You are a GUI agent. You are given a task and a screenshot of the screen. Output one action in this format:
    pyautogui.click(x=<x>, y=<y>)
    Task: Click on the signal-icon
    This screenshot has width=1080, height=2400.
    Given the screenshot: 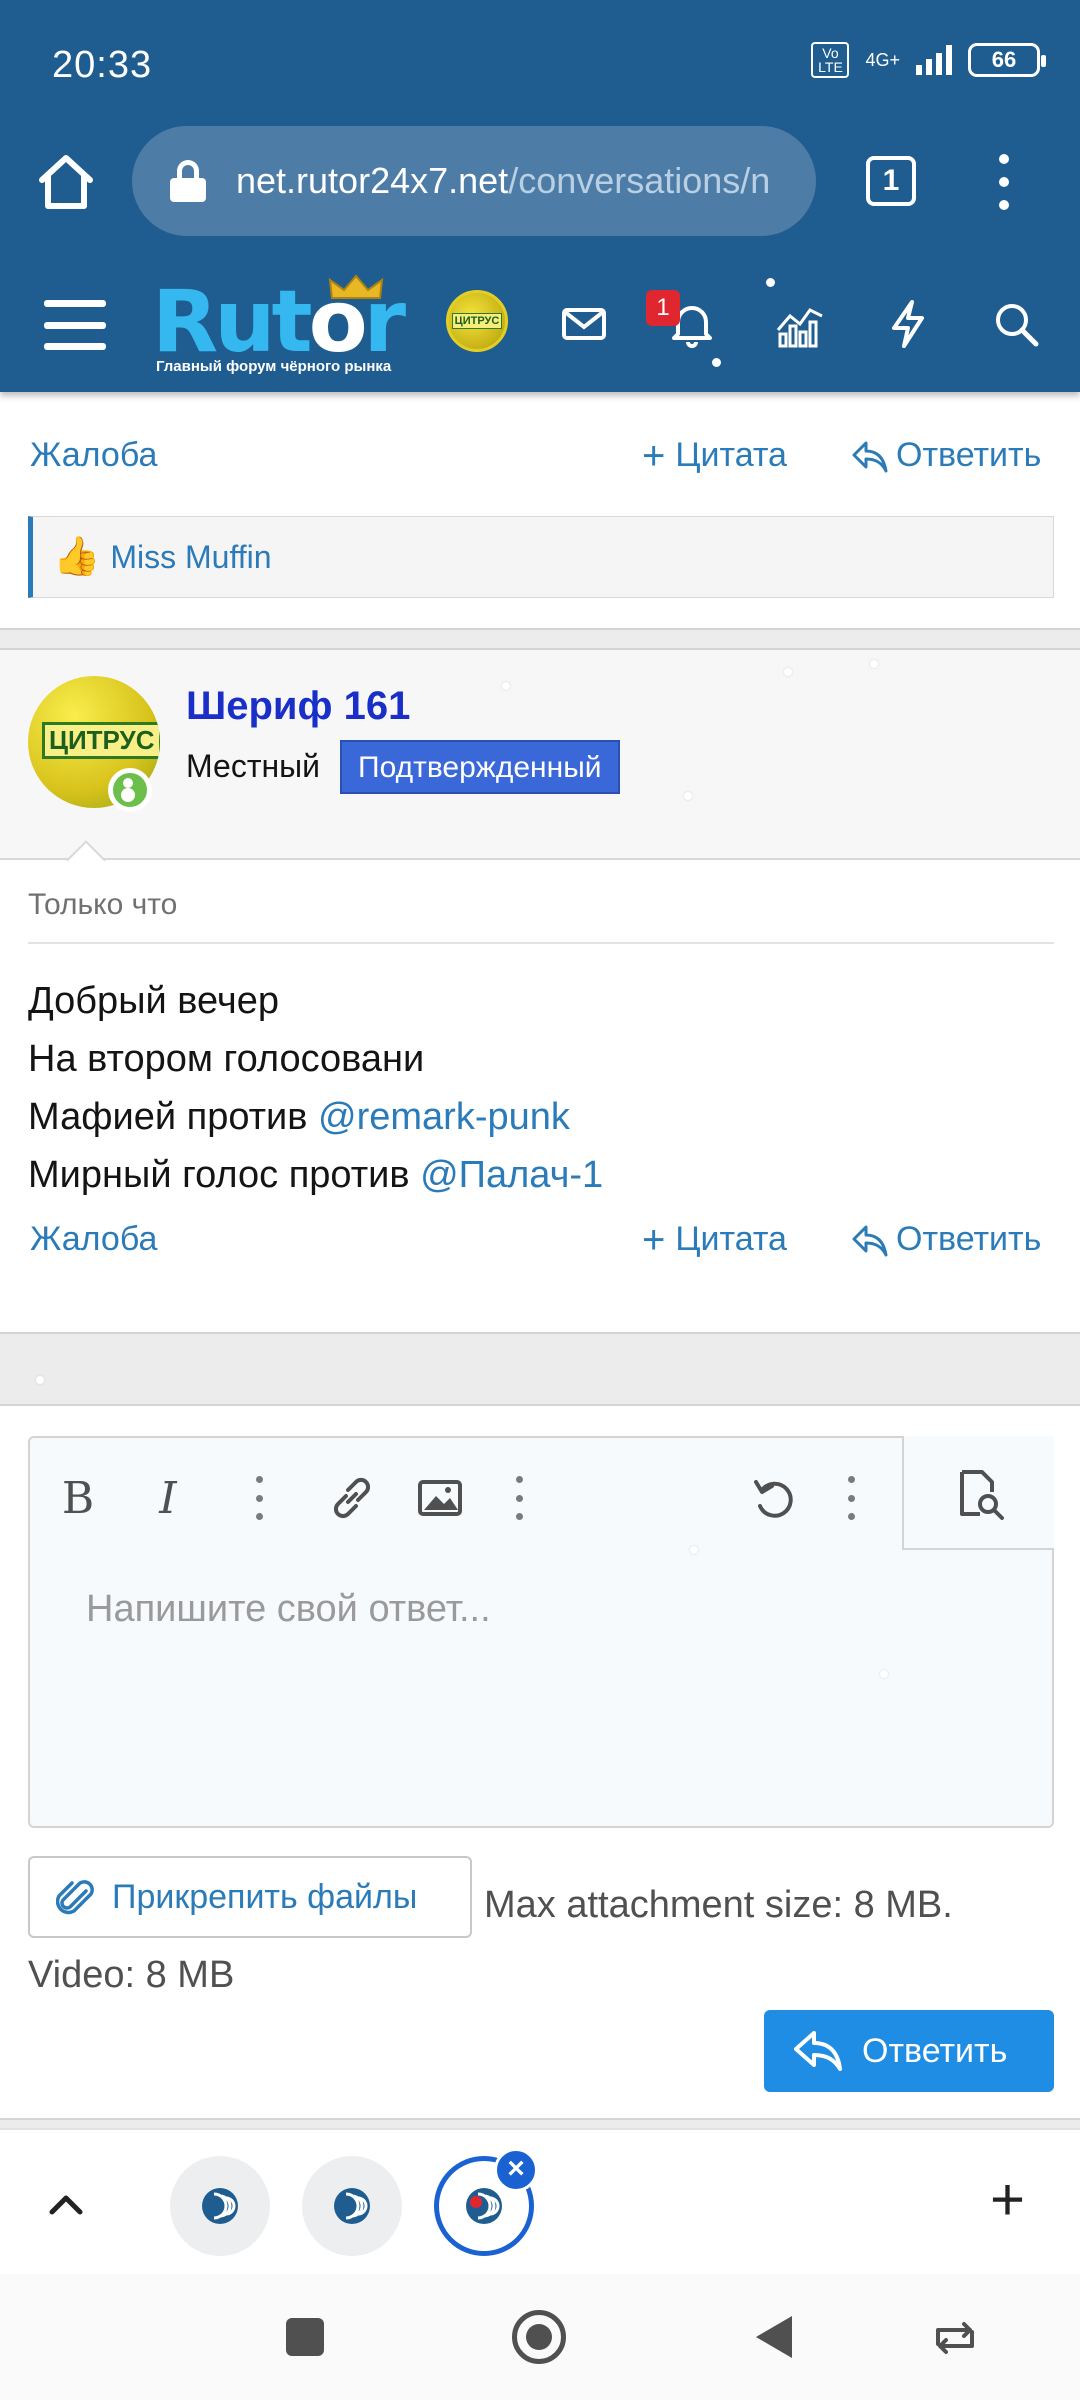 What is the action you would take?
    pyautogui.click(x=934, y=60)
    